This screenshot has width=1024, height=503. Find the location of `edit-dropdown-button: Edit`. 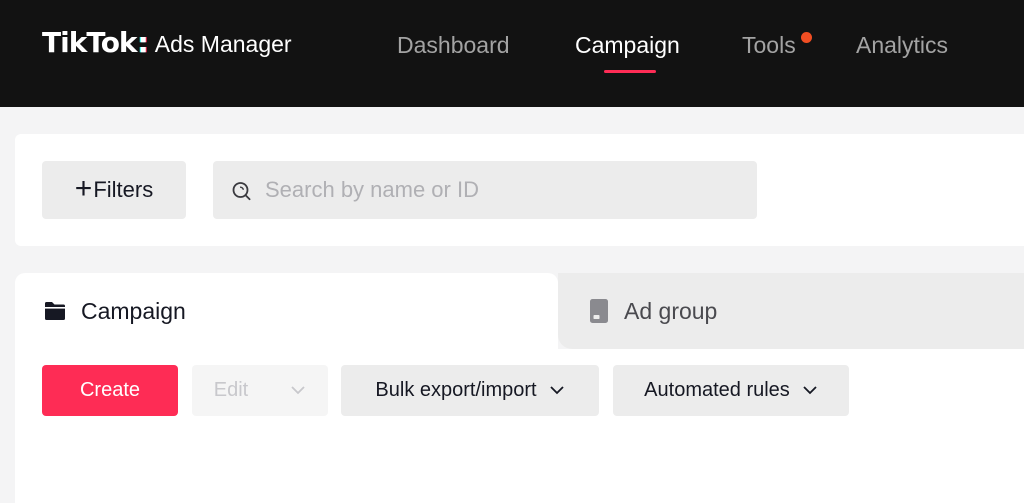

edit-dropdown-button: Edit is located at coordinates (260, 390).